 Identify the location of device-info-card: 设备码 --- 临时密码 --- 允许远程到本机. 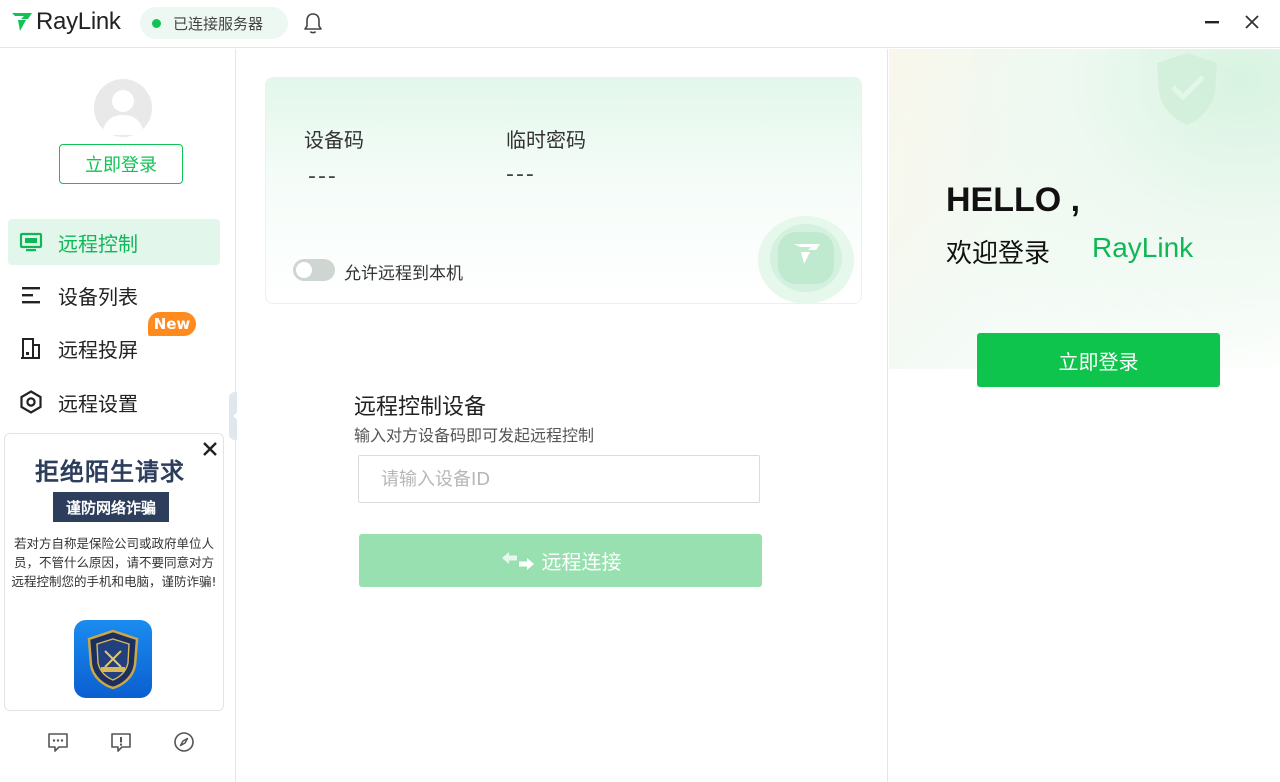
(563, 190).